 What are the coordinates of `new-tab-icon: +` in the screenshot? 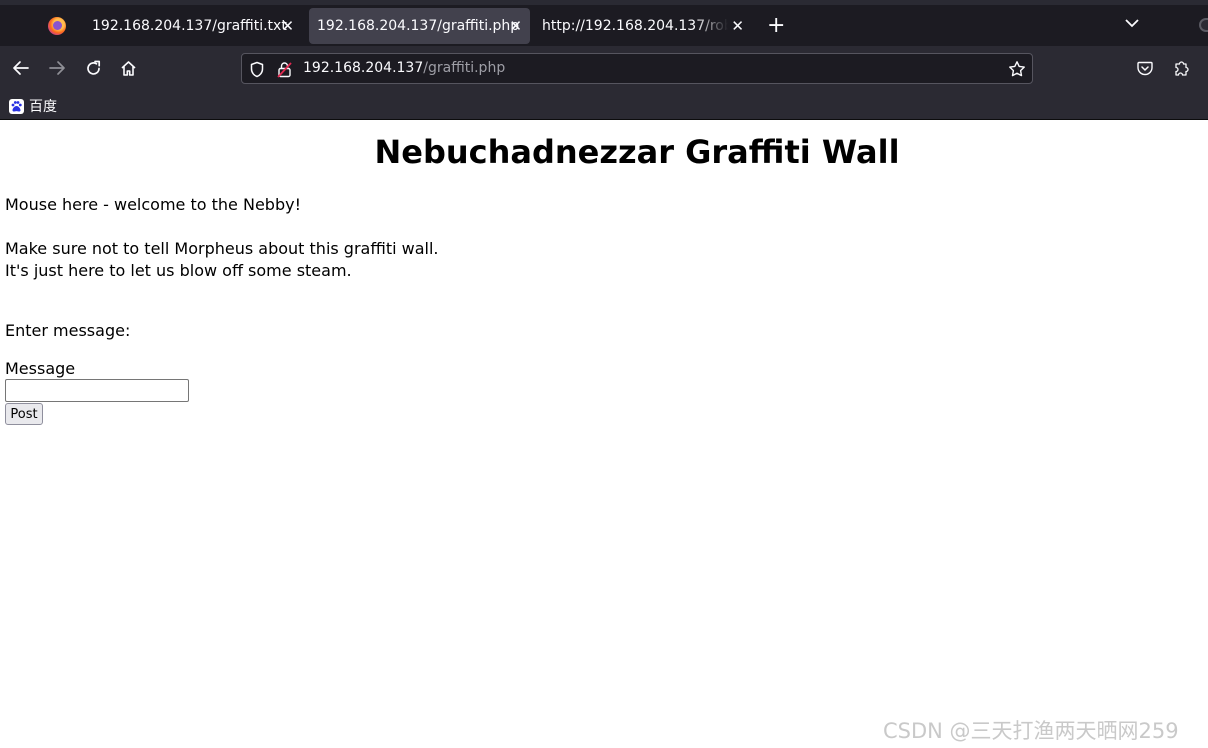 It's located at (776, 25).